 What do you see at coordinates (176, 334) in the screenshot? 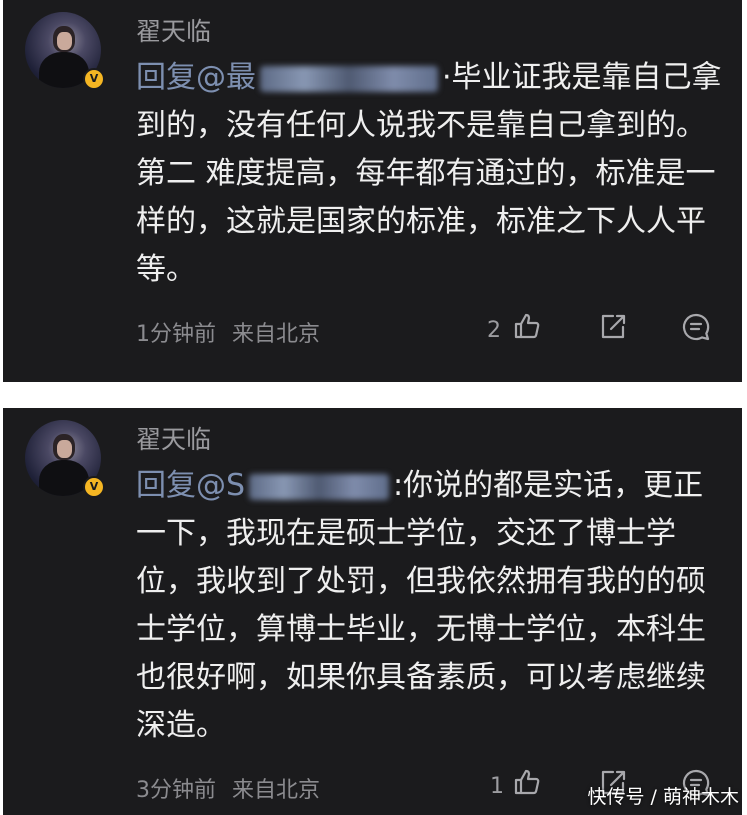
I see `comment-time: 1分钟前` at bounding box center [176, 334].